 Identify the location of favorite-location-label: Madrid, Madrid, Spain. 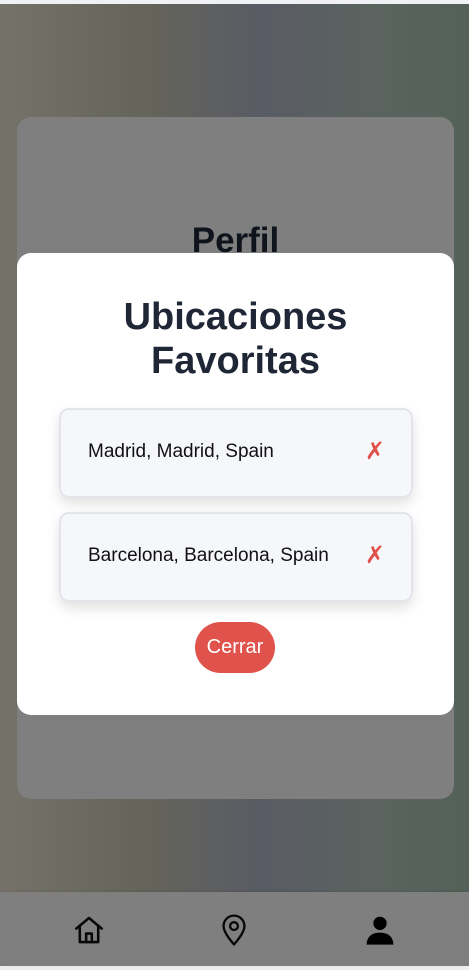
(181, 451).